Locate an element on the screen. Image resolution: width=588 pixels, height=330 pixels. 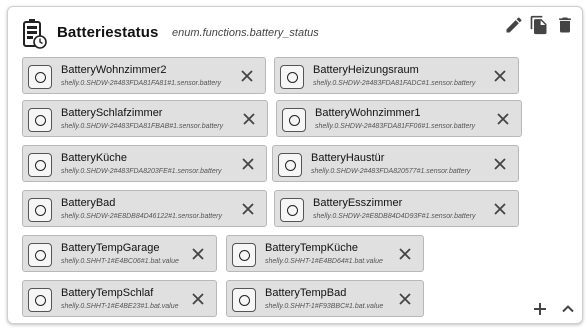
member-name: BatteryHeizungsraum is located at coordinates (366, 70).